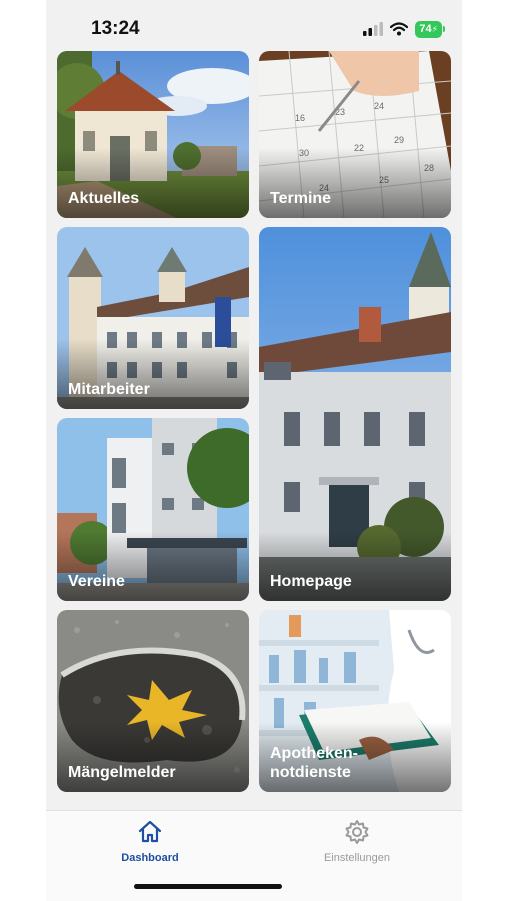  I want to click on tile-label-termine: Termine, so click(301, 198).